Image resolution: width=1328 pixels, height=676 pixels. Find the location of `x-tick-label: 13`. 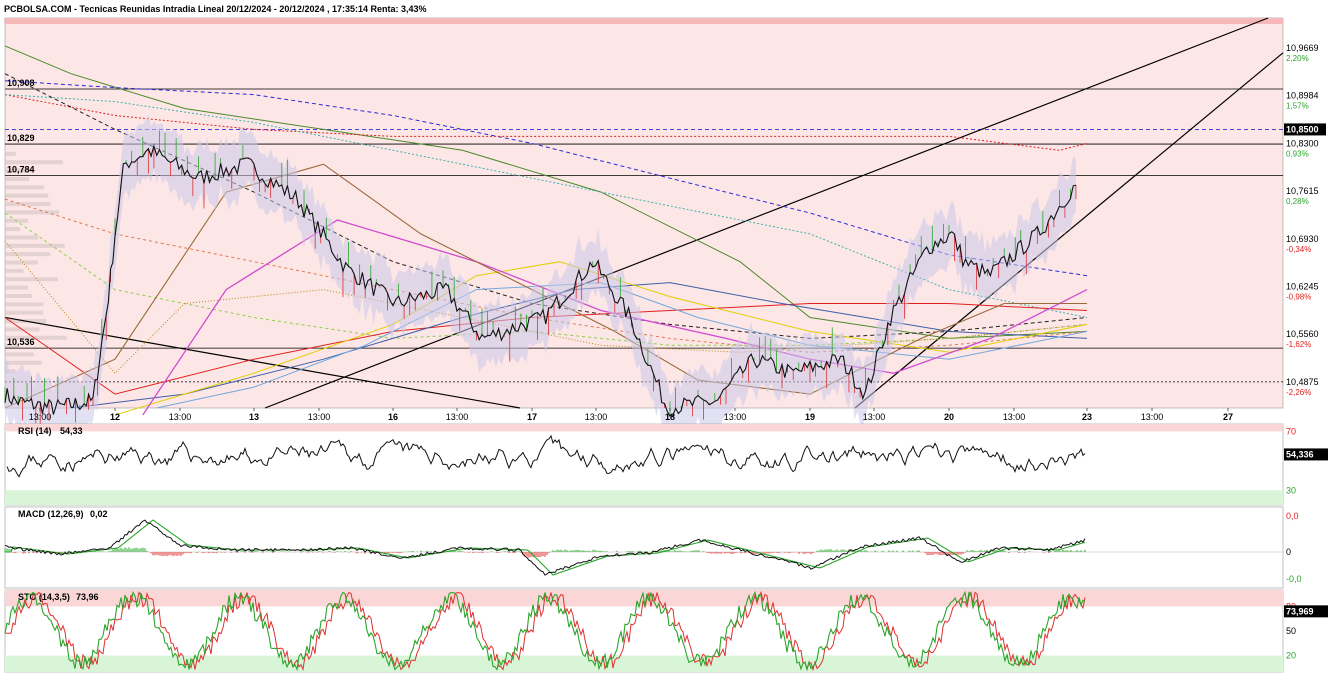

x-tick-label: 13 is located at coordinates (254, 417).